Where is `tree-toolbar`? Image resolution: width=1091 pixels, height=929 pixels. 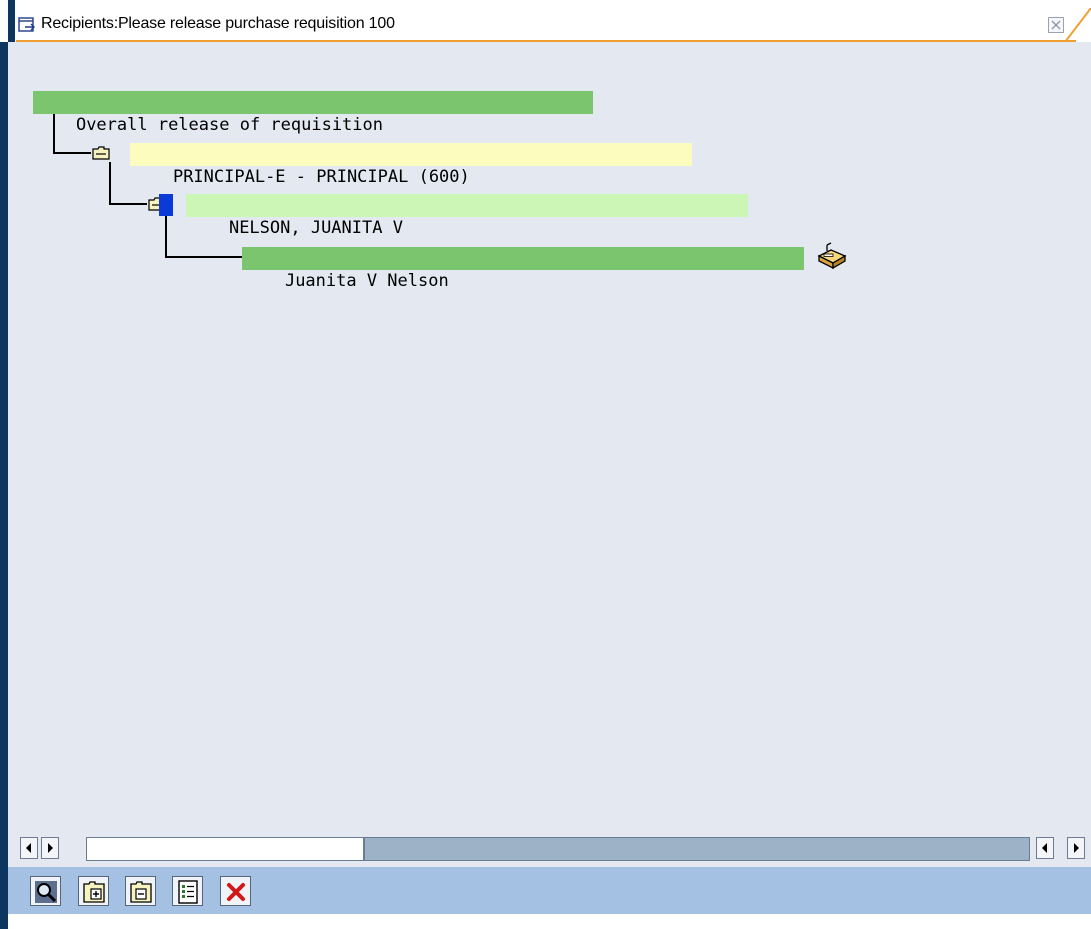 tree-toolbar is located at coordinates (549, 890).